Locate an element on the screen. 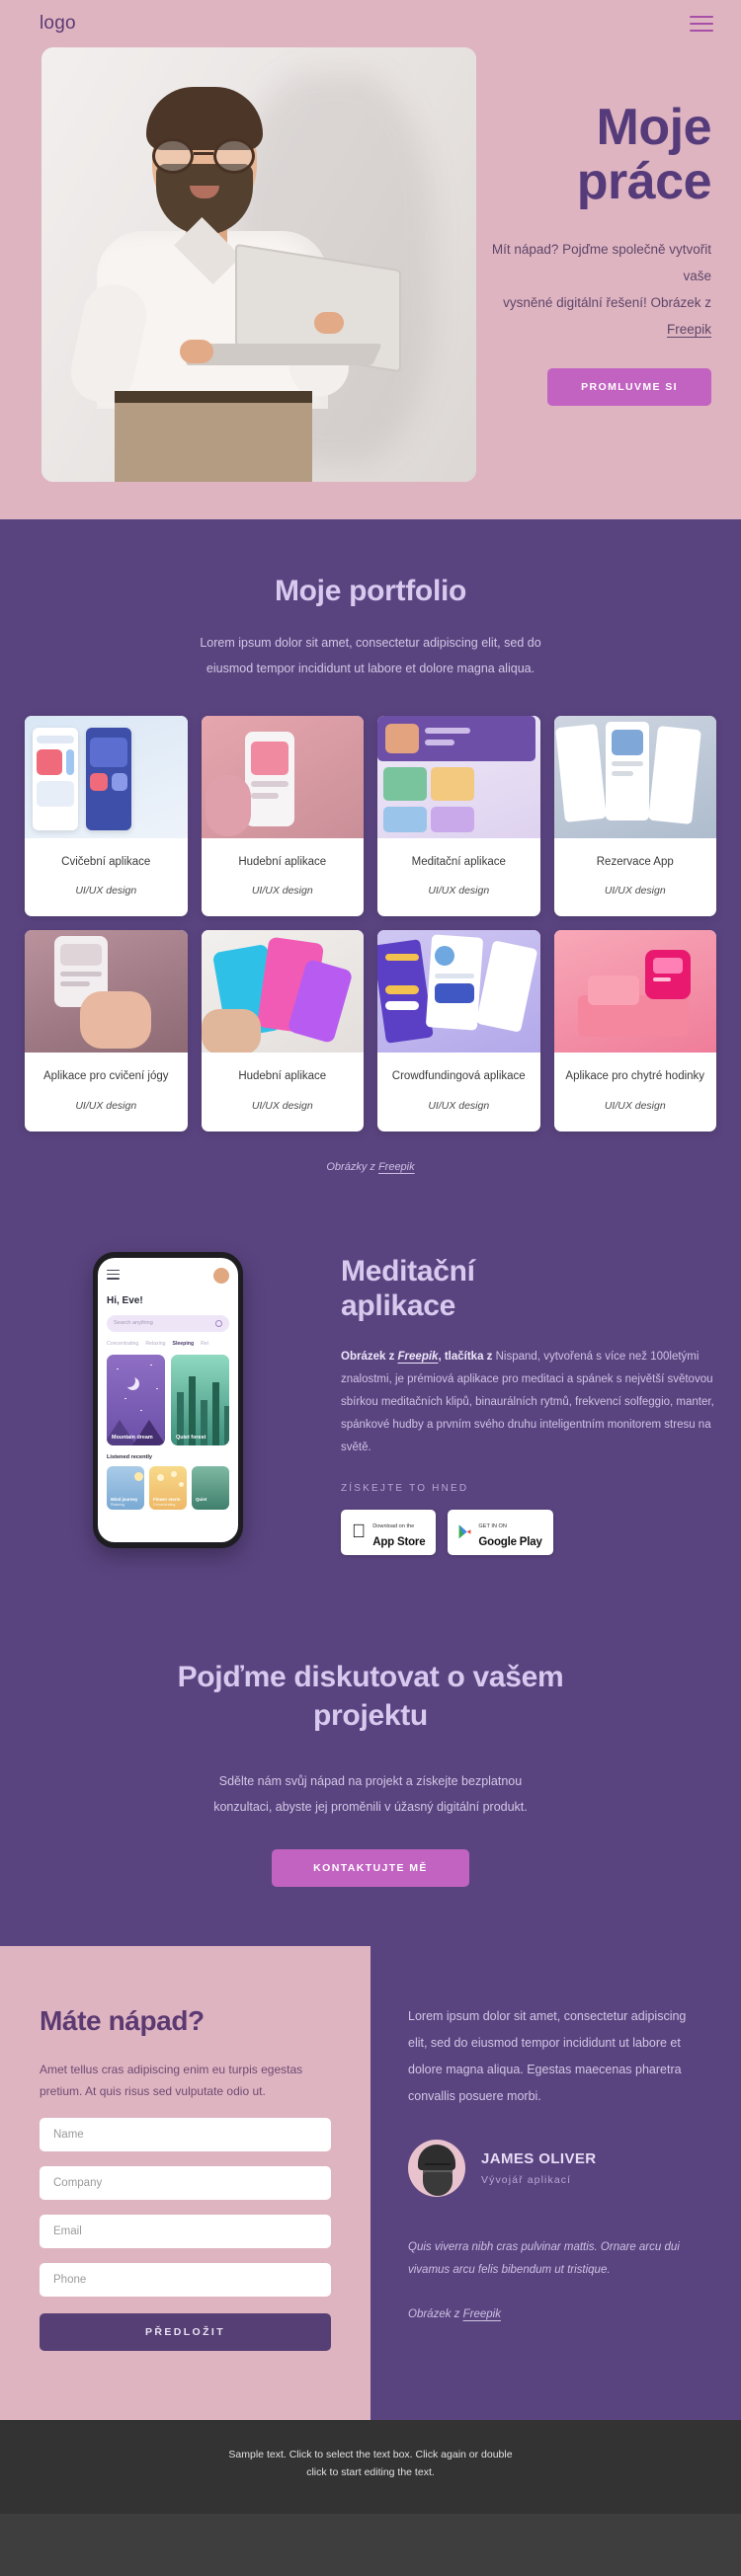 Image resolution: width=741 pixels, height=2576 pixels. site-logo: logo is located at coordinates (58, 24).